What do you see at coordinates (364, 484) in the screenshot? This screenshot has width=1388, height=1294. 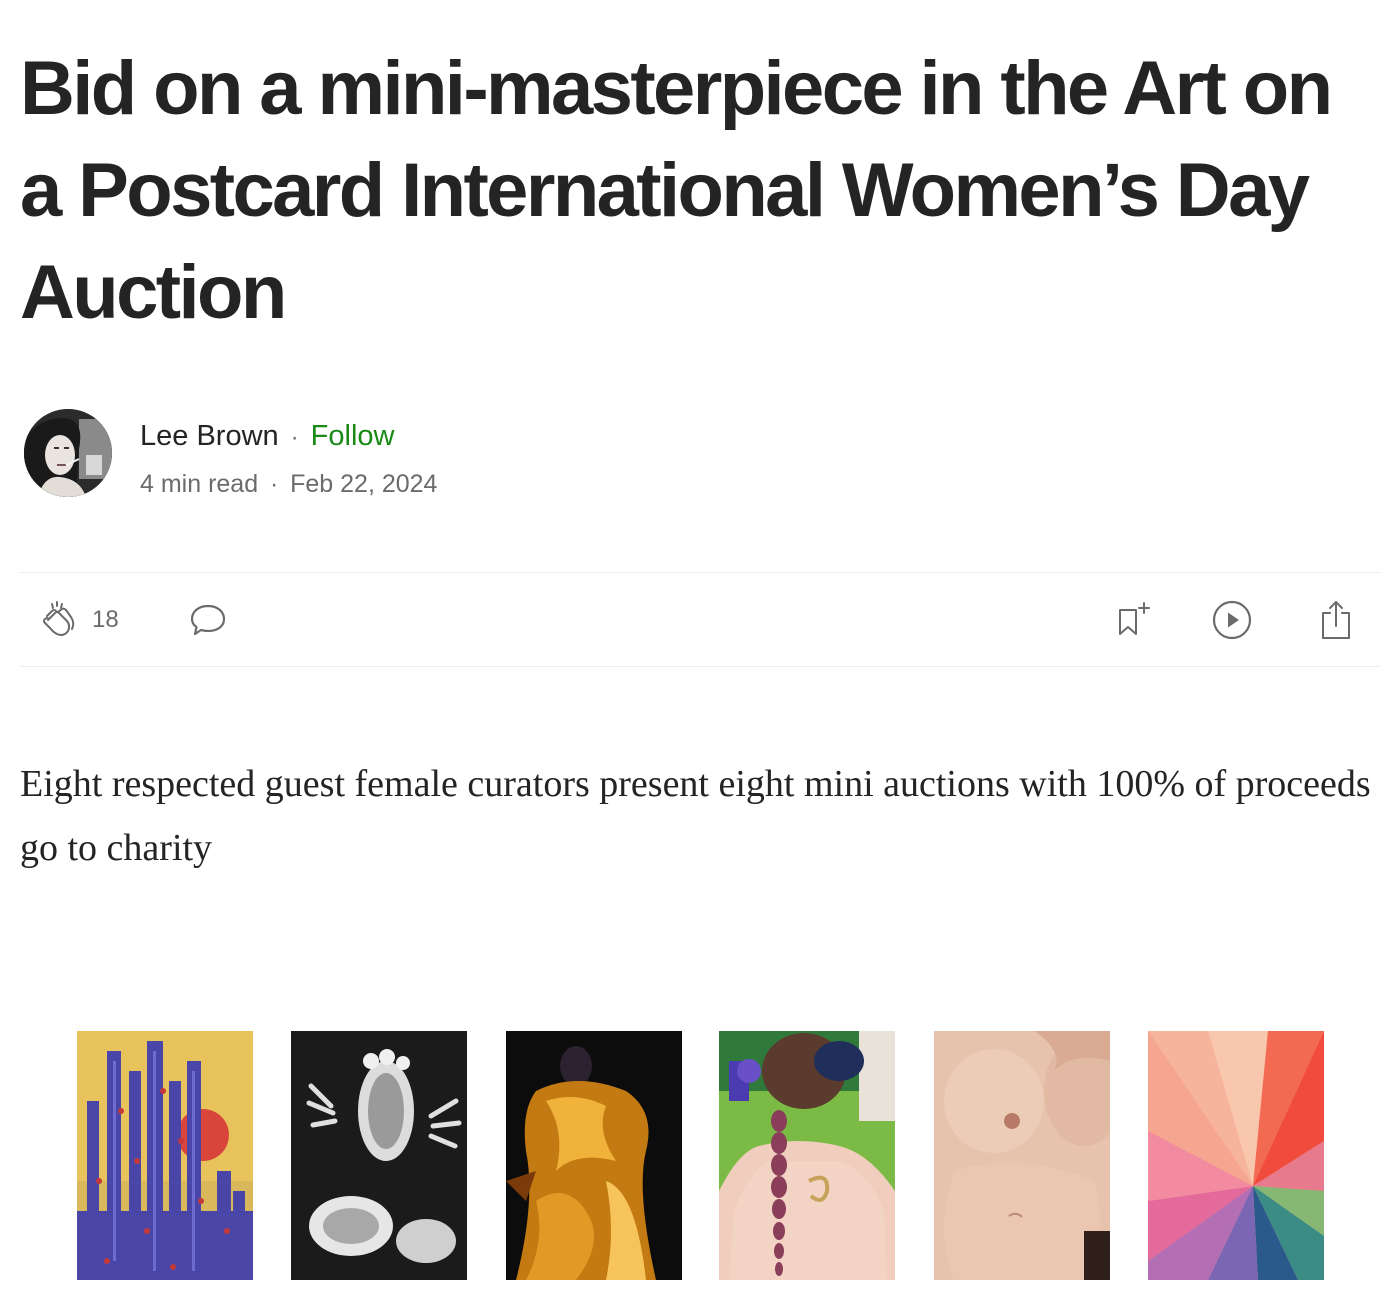 I see `publish-date: Feb 22, 2024` at bounding box center [364, 484].